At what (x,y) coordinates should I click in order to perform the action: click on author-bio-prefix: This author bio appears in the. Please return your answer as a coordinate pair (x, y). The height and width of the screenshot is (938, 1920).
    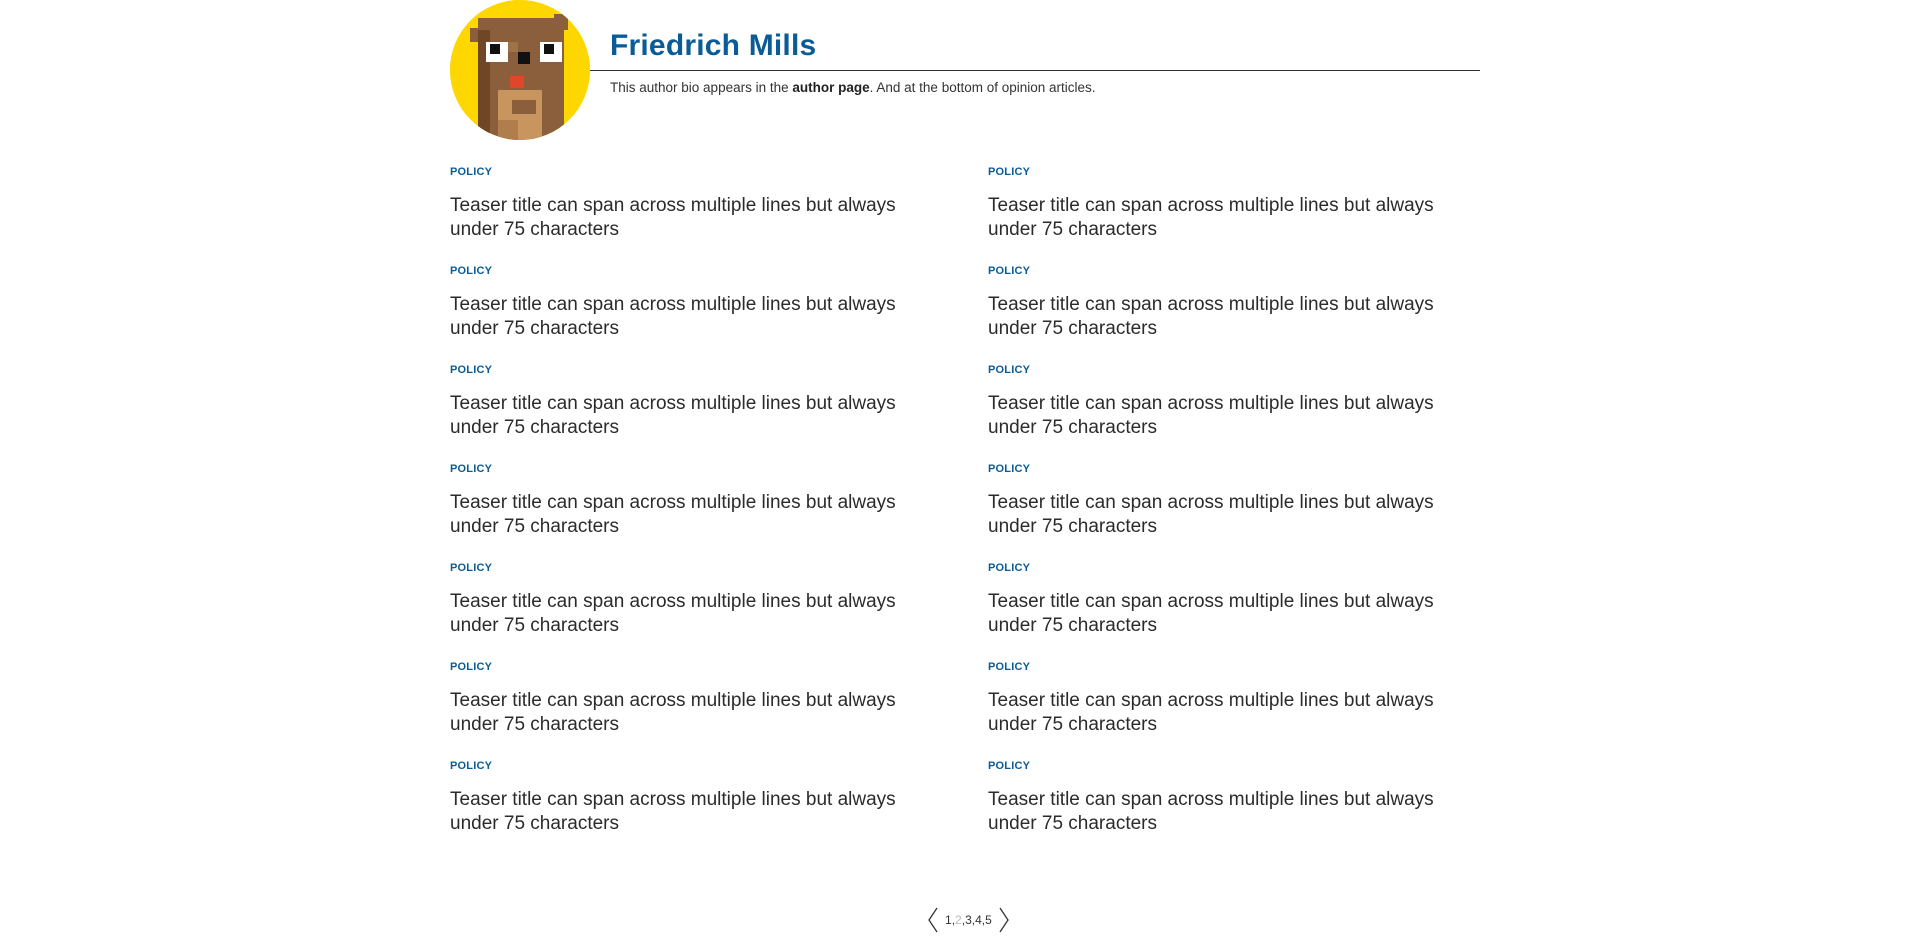
    Looking at the image, I should click on (701, 87).